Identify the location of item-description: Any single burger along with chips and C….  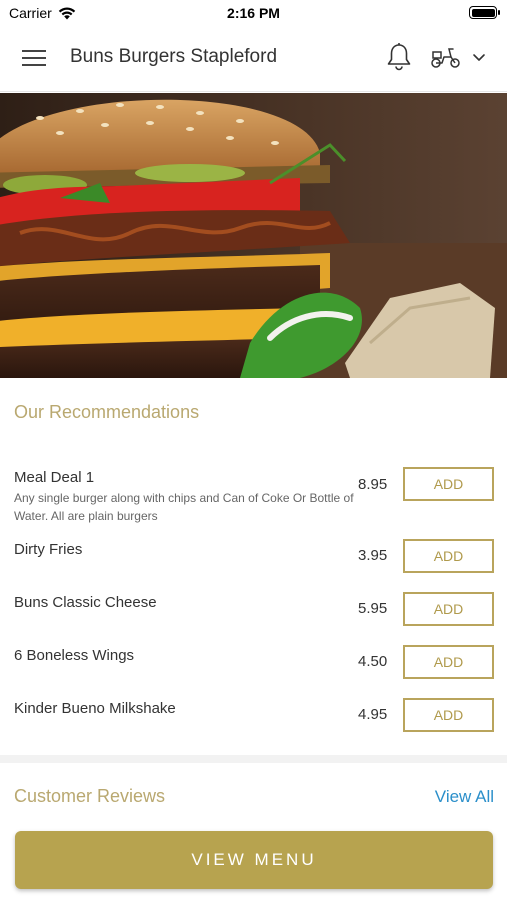
(184, 507).